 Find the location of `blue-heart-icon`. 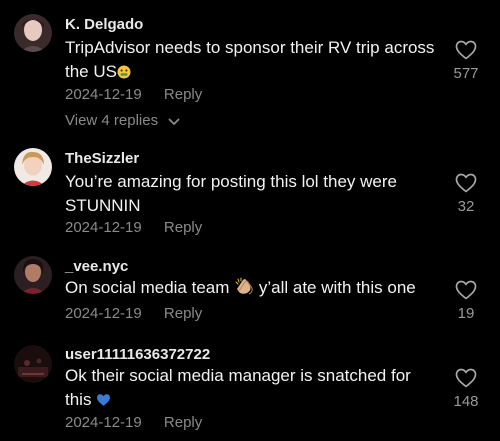

blue-heart-icon is located at coordinates (103, 402).